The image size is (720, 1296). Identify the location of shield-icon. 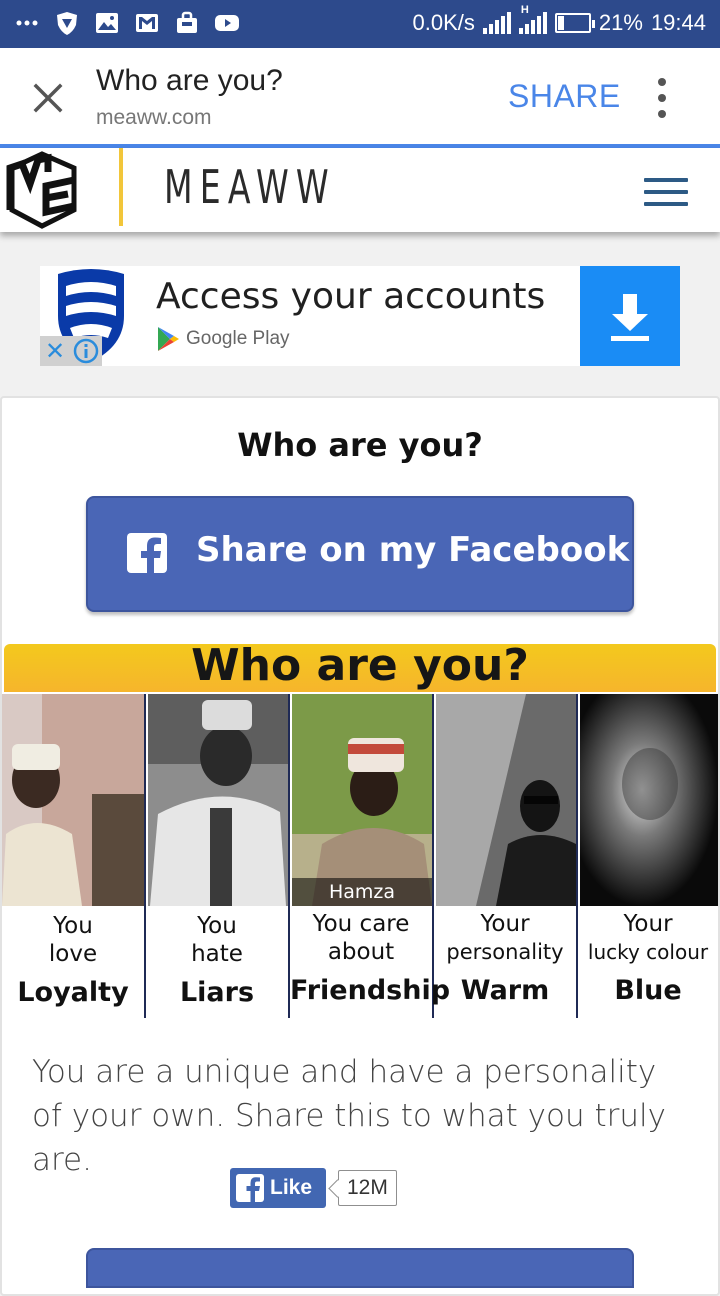
(67, 23).